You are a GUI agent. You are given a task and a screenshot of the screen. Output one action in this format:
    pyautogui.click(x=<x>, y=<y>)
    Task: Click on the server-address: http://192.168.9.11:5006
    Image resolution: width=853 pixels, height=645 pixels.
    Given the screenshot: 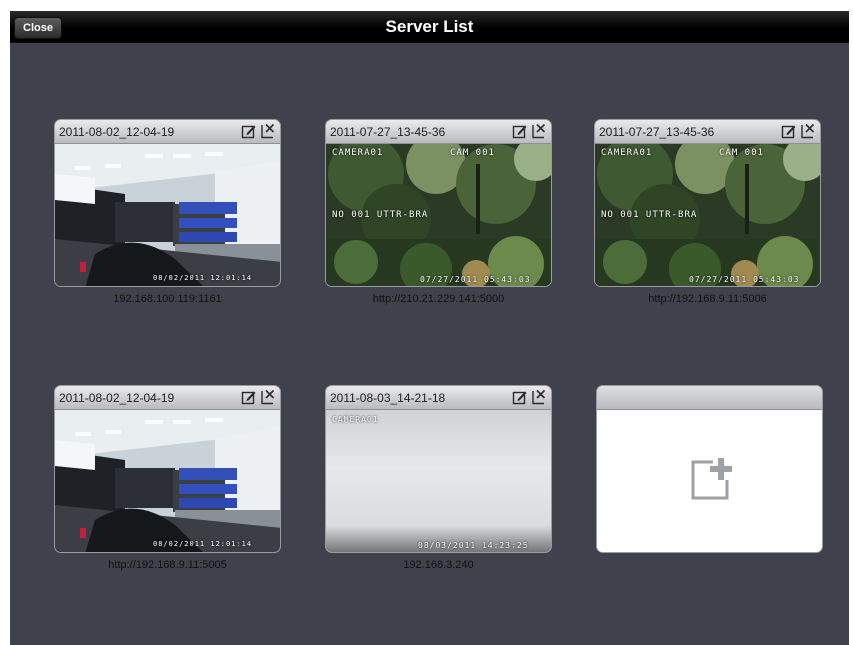 What is the action you would take?
    pyautogui.click(x=707, y=299)
    